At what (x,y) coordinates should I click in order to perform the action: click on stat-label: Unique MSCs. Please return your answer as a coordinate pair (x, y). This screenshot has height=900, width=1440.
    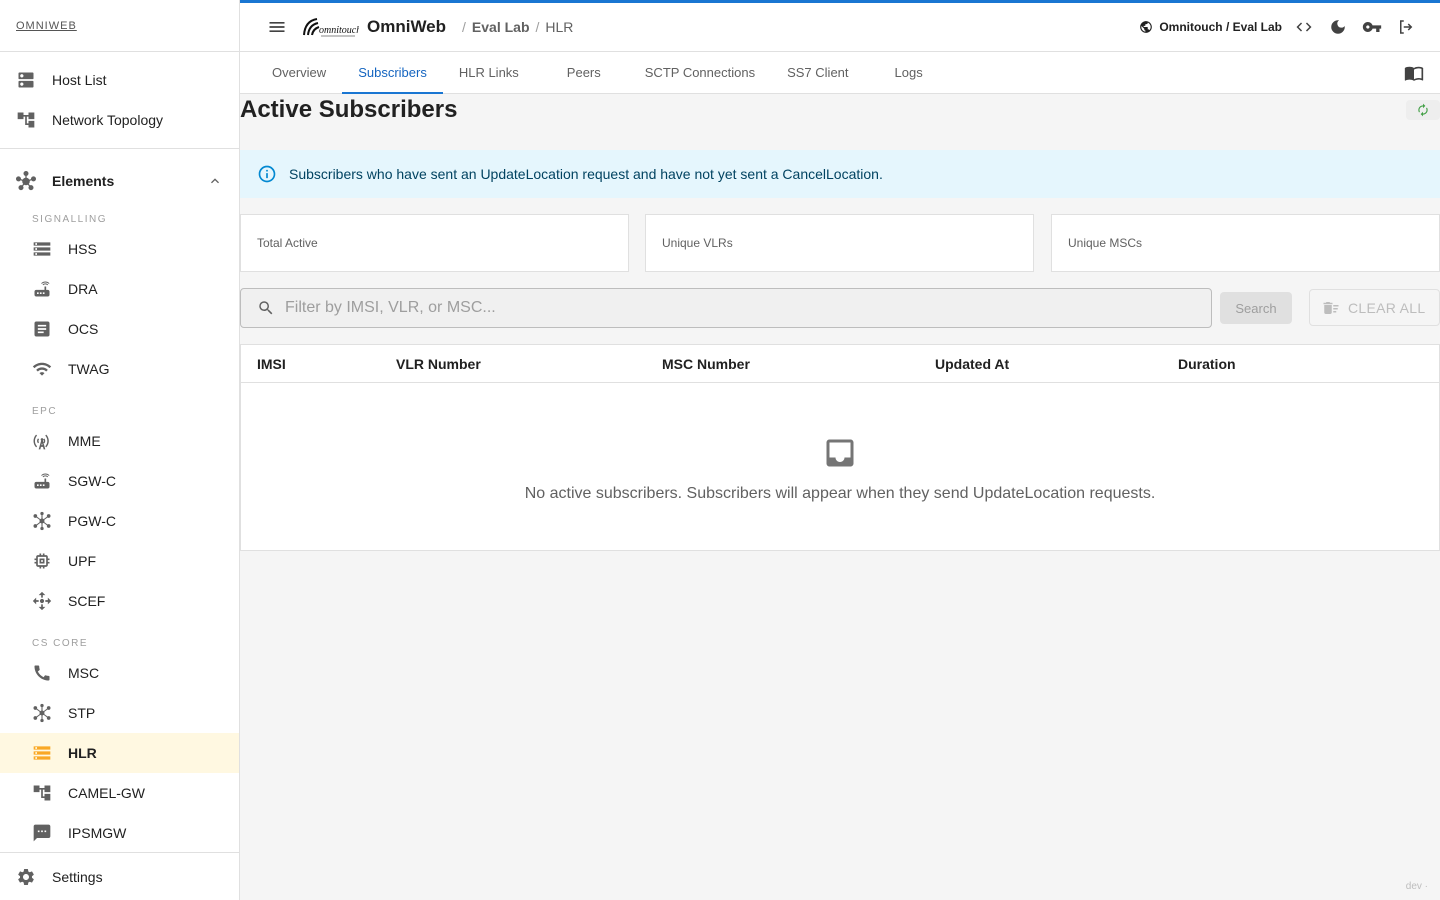
    Looking at the image, I should click on (1105, 243).